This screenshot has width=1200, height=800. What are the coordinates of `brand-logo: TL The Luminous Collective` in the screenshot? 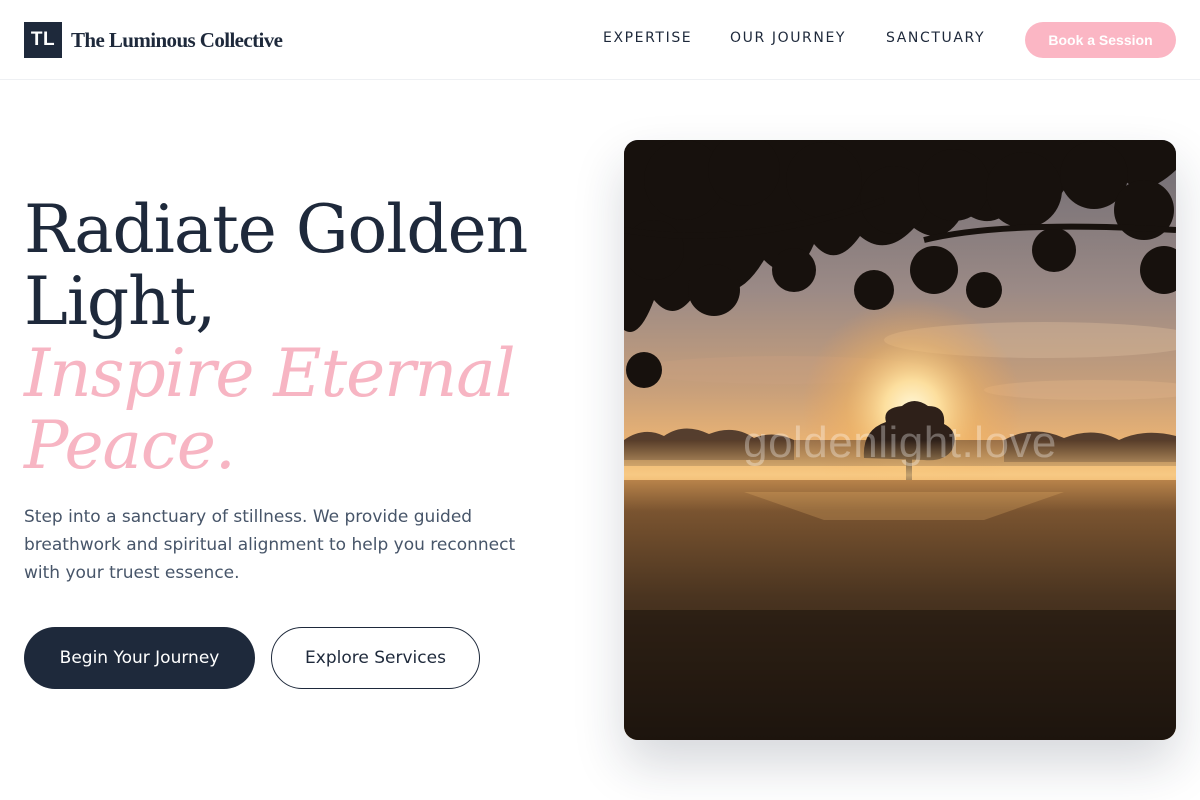 It's located at (153, 40).